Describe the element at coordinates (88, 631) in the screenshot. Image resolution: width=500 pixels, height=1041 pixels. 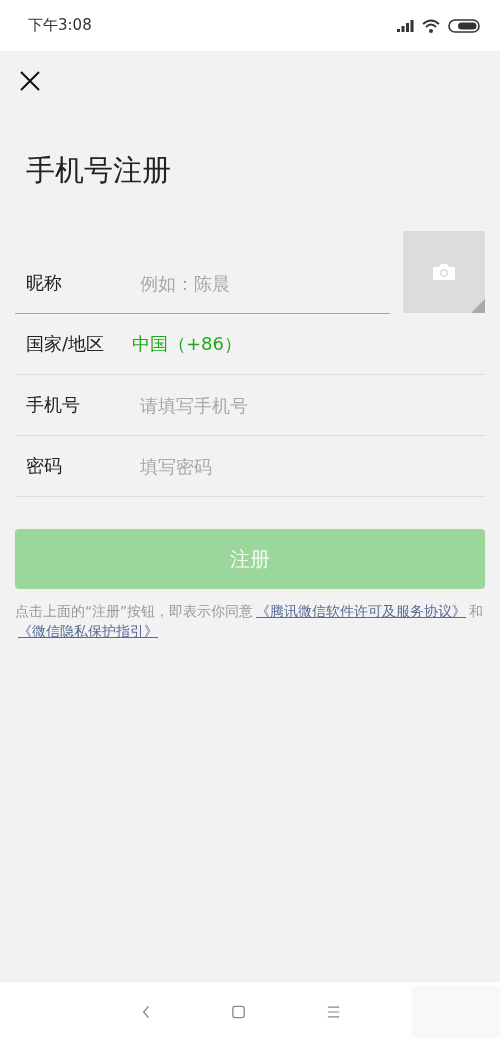
I see `agreement-link: 《微信隐私保护指引》` at that location.